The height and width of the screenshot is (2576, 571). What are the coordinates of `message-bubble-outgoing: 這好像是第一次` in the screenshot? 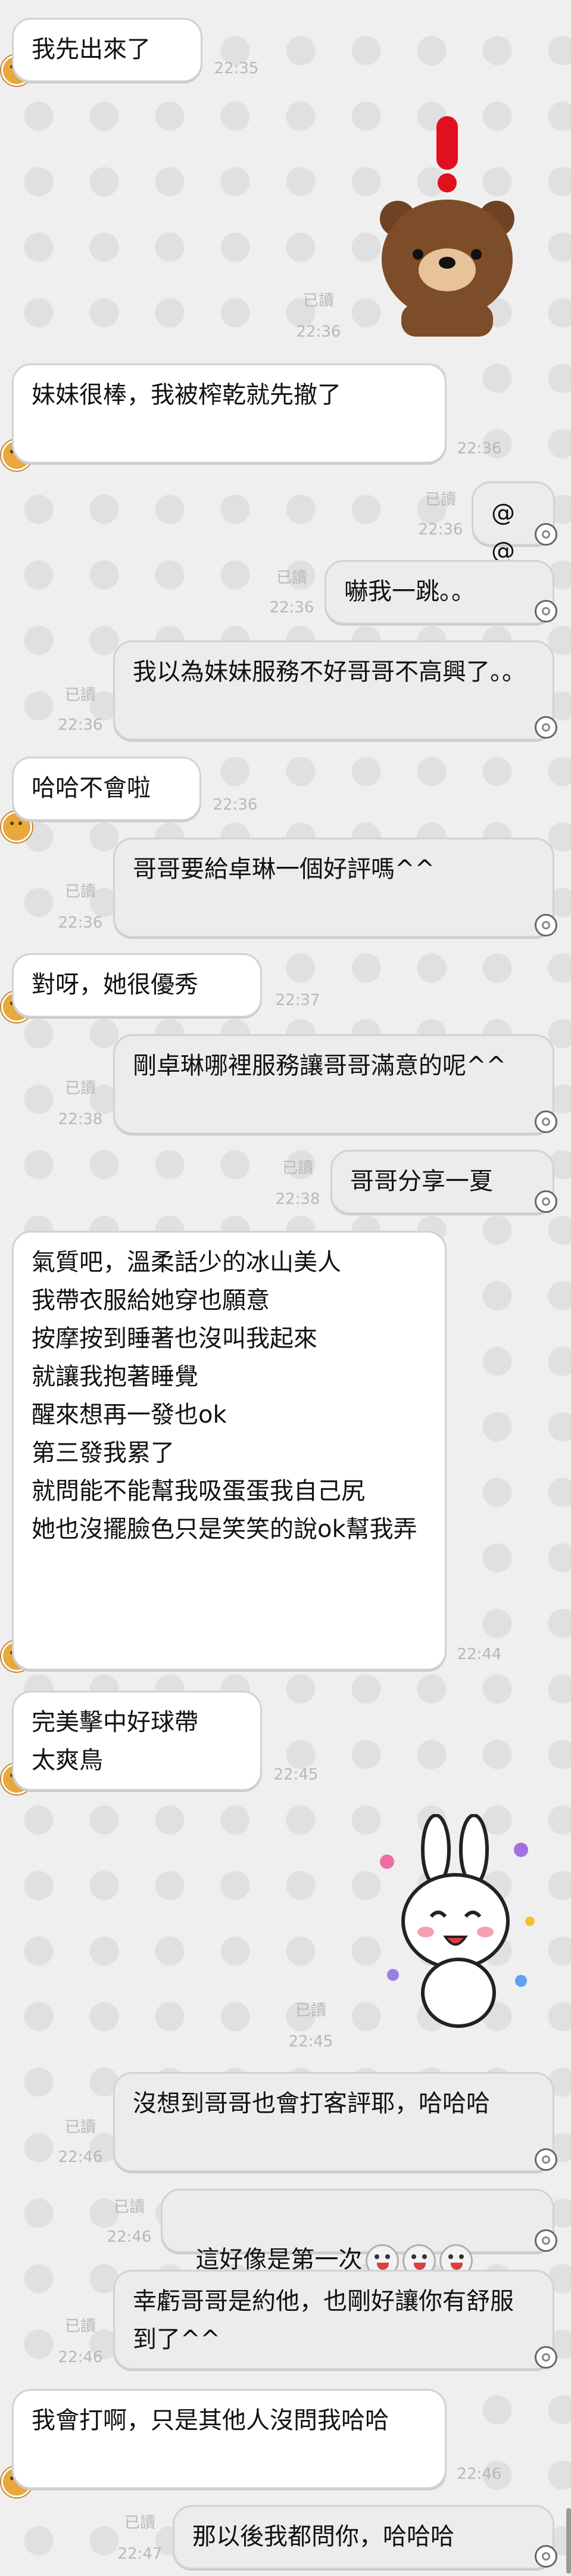 It's located at (357, 2233).